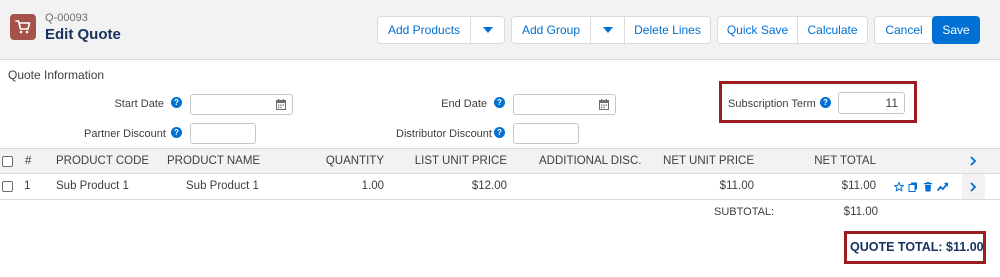 The height and width of the screenshot is (277, 1000). Describe the element at coordinates (27, 186) in the screenshot. I see `row-num: 1` at that location.